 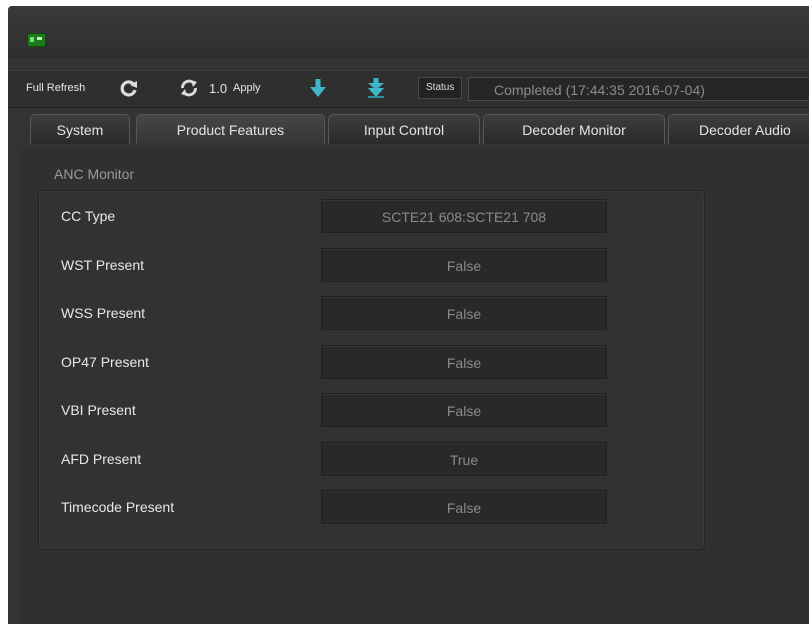 What do you see at coordinates (464, 459) in the screenshot?
I see `row-value: True` at bounding box center [464, 459].